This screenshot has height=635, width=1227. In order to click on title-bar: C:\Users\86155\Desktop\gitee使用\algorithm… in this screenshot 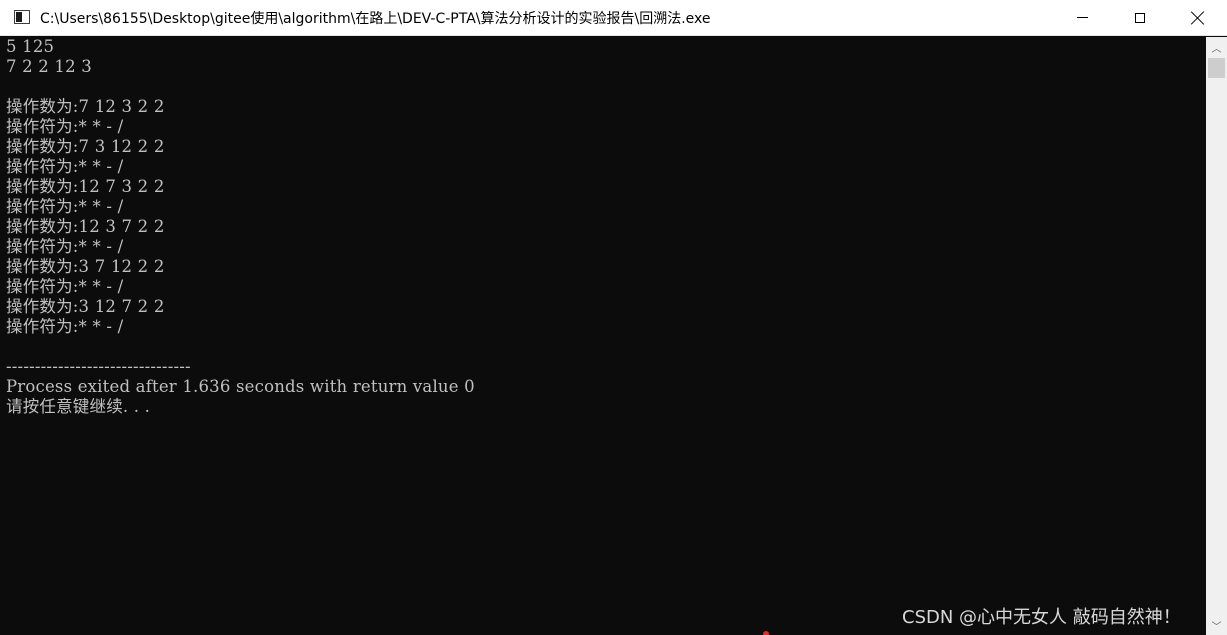, I will do `click(613, 18)`.